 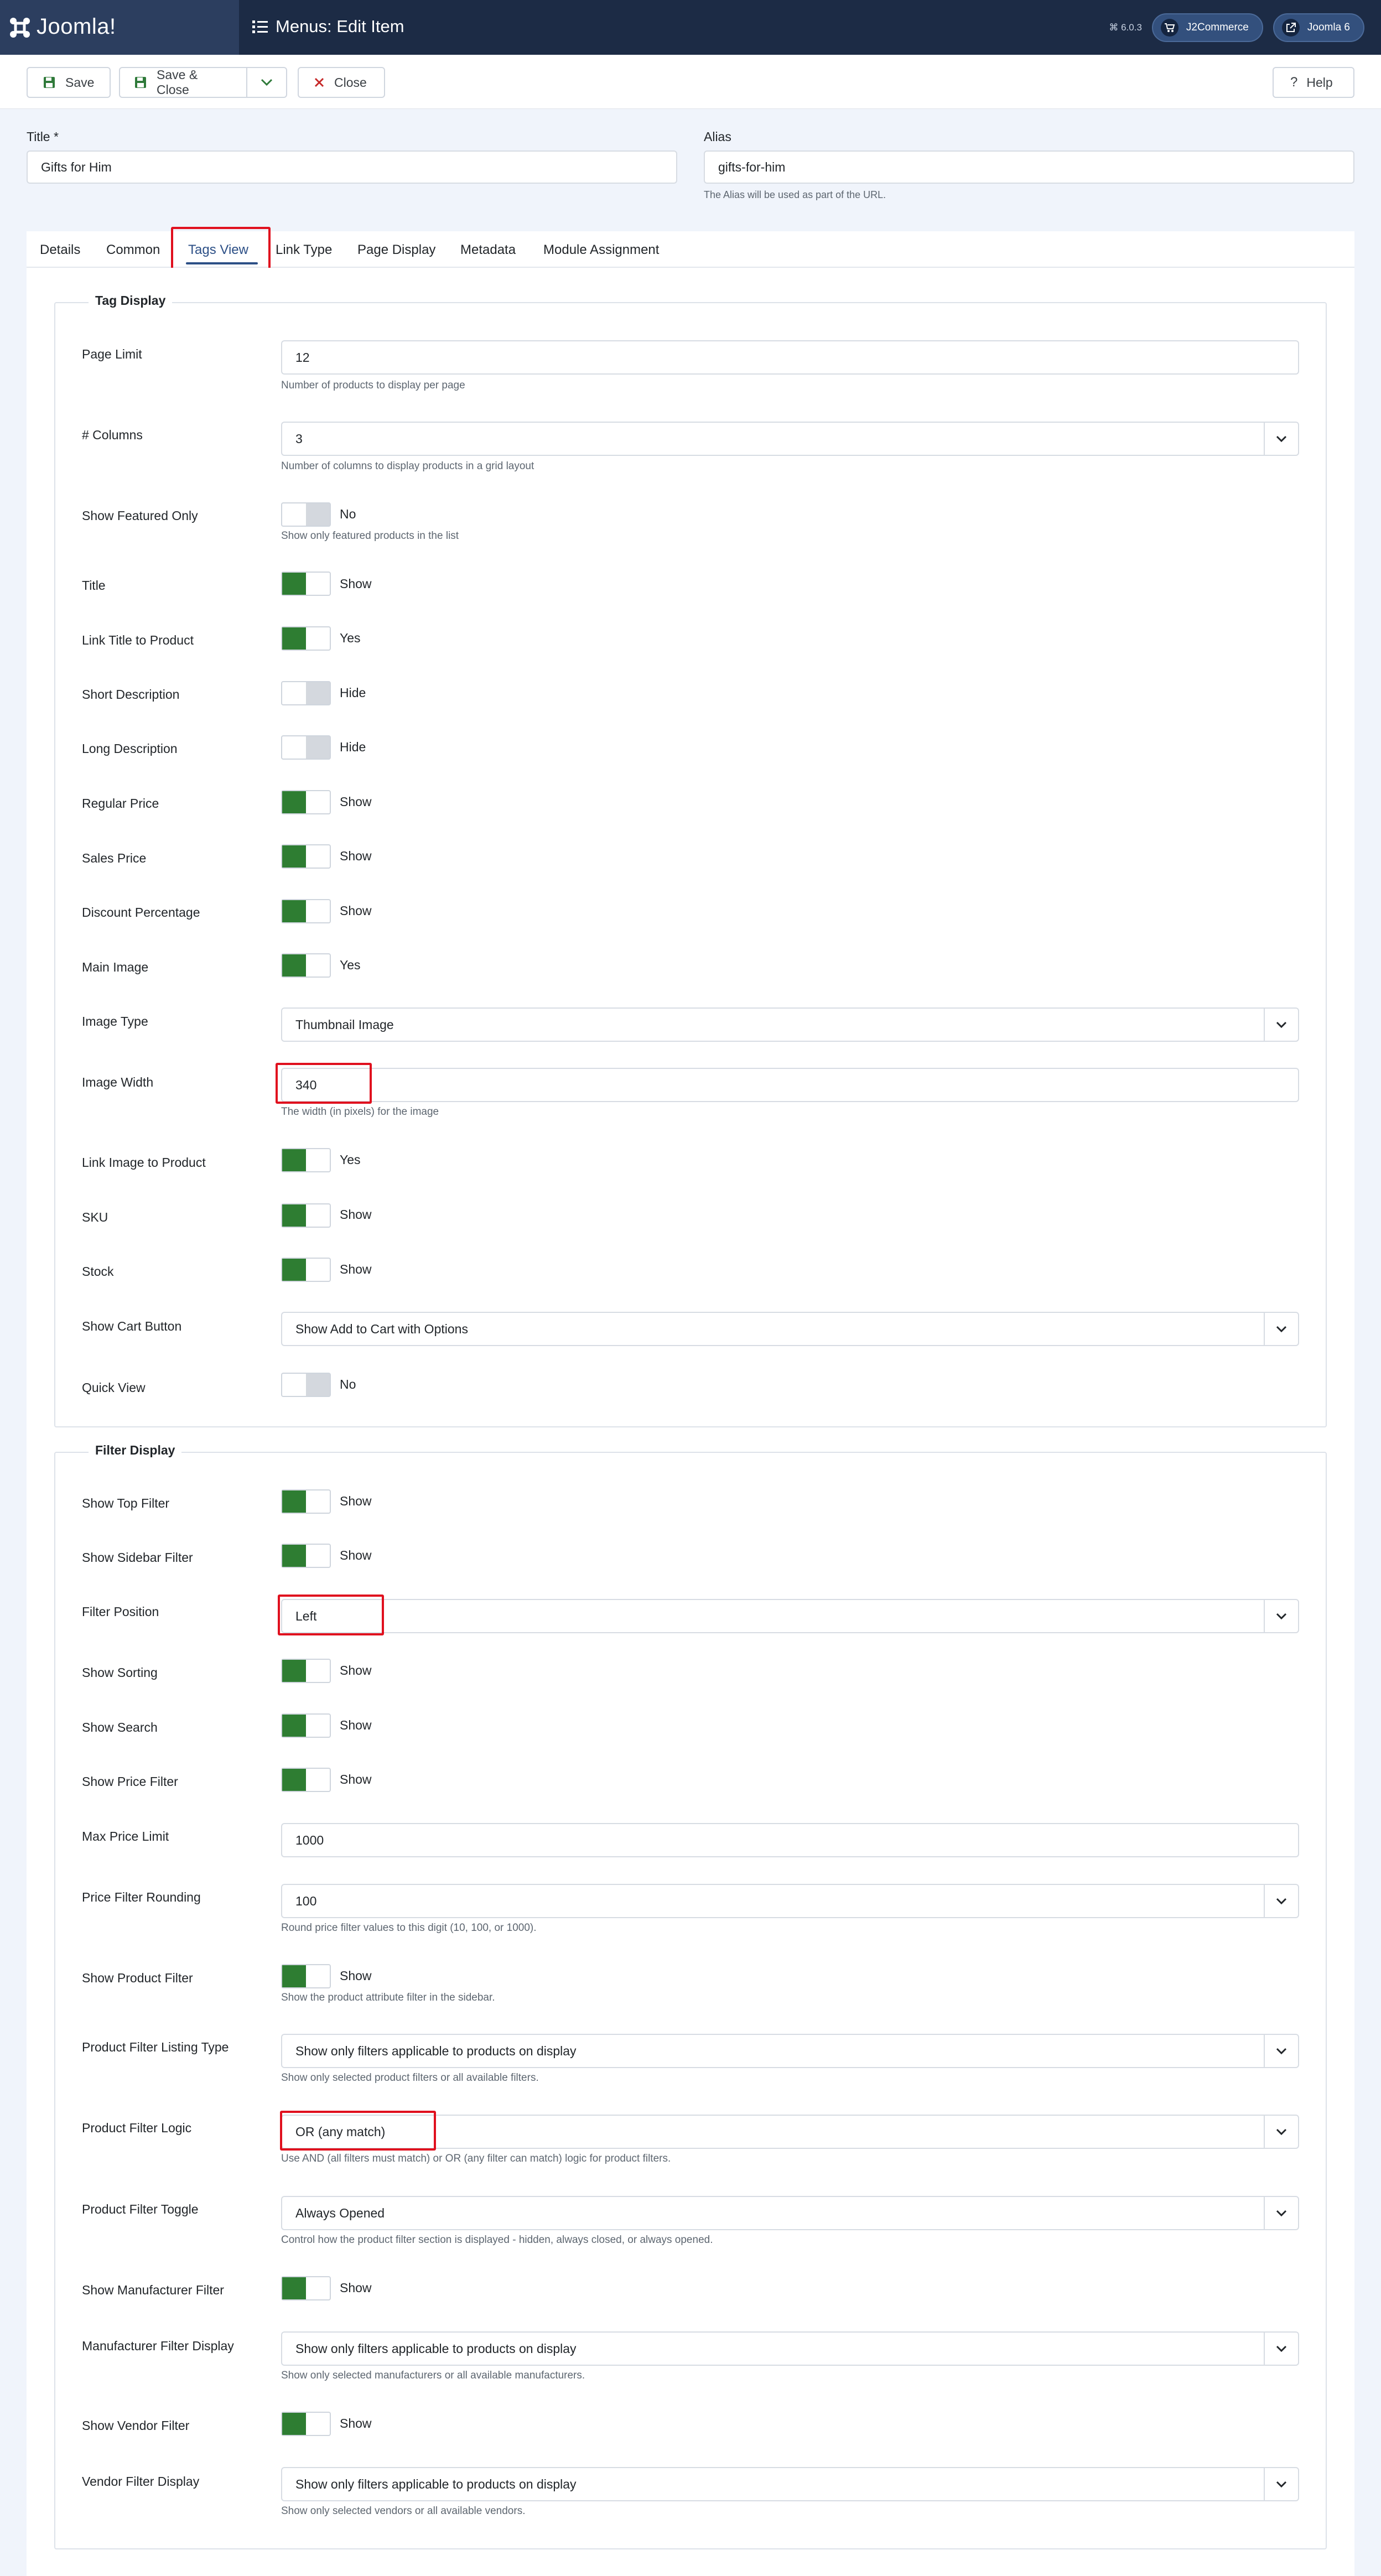 What do you see at coordinates (60, 250) in the screenshot?
I see `tab-details: Details` at bounding box center [60, 250].